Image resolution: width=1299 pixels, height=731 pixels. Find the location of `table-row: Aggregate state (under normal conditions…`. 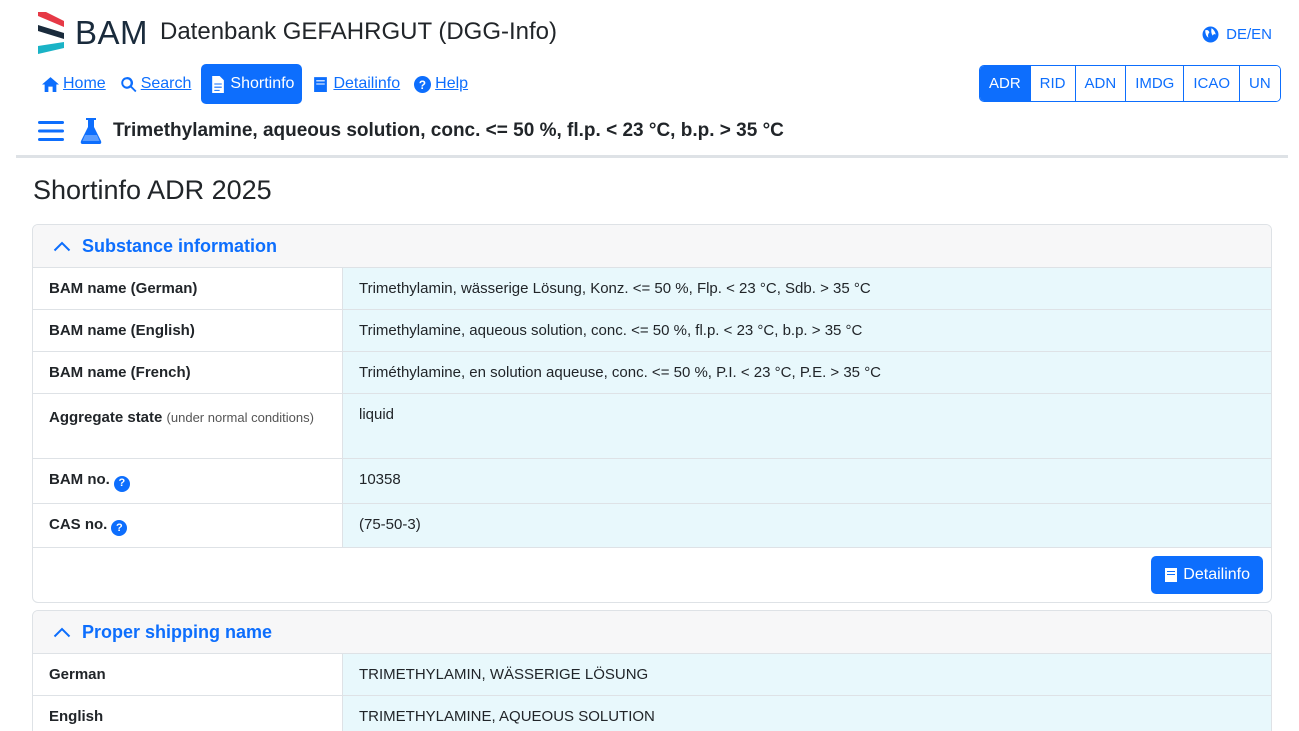

table-row: Aggregate state (under normal conditions… is located at coordinates (652, 426).